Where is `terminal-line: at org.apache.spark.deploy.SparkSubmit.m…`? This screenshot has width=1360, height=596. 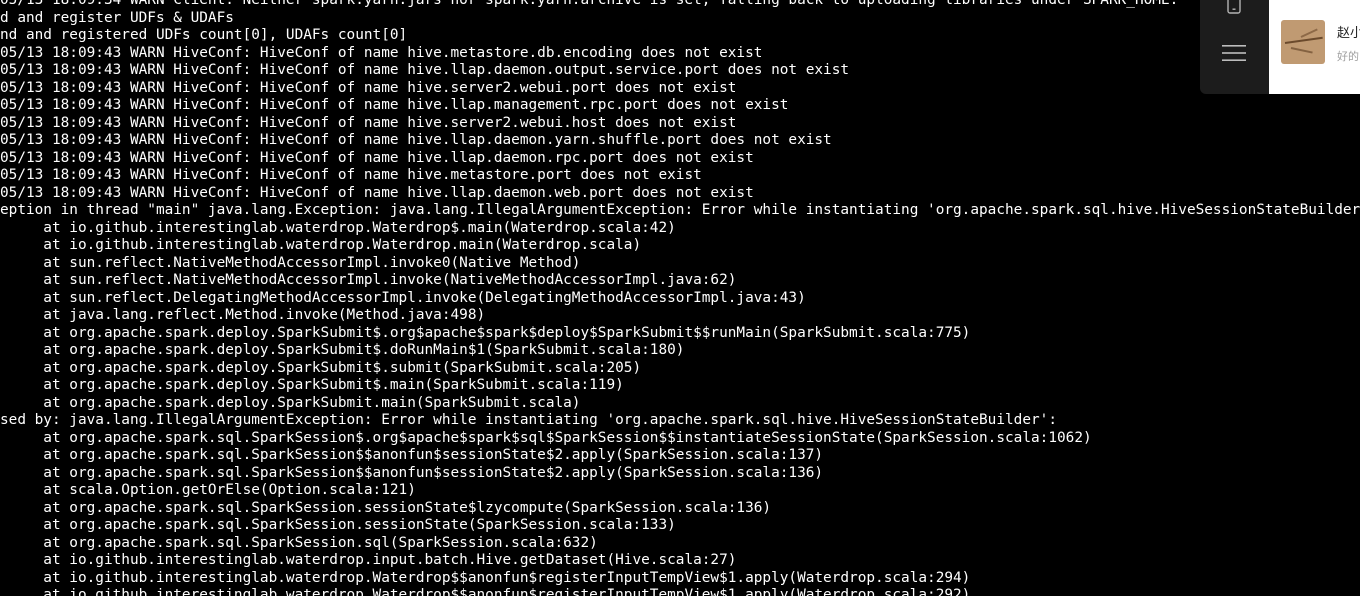
terminal-line: at org.apache.spark.deploy.SparkSubmit.m… is located at coordinates (290, 402).